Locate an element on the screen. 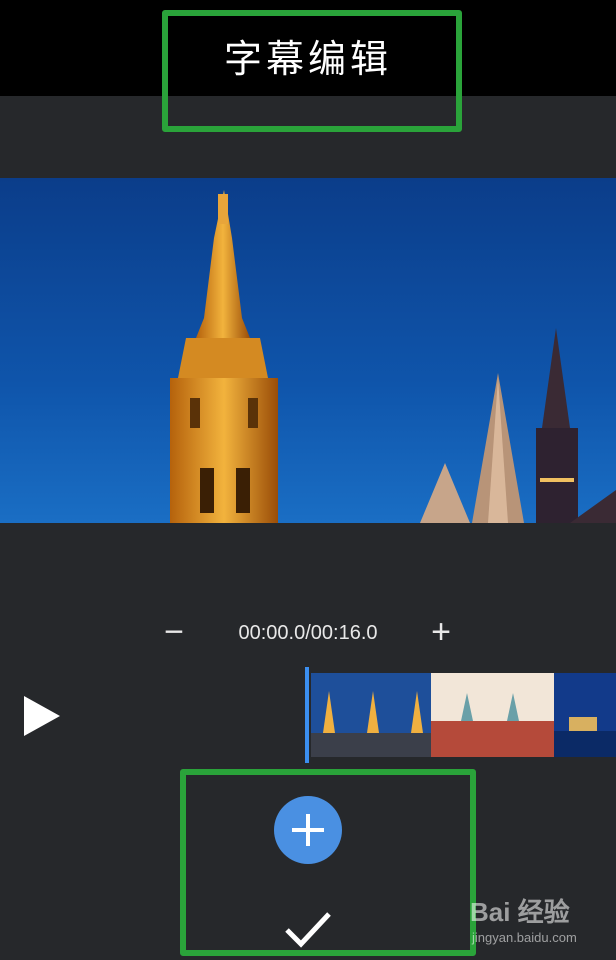 The image size is (616, 960). plus-icon is located at coordinates (308, 830).